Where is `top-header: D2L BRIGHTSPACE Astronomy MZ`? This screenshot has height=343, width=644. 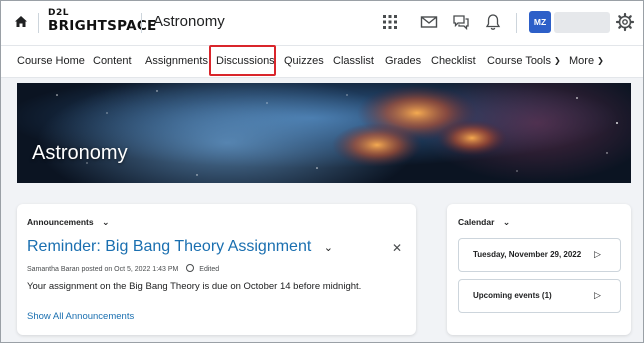
top-header: D2L BRIGHTSPACE Astronomy MZ is located at coordinates (322, 23).